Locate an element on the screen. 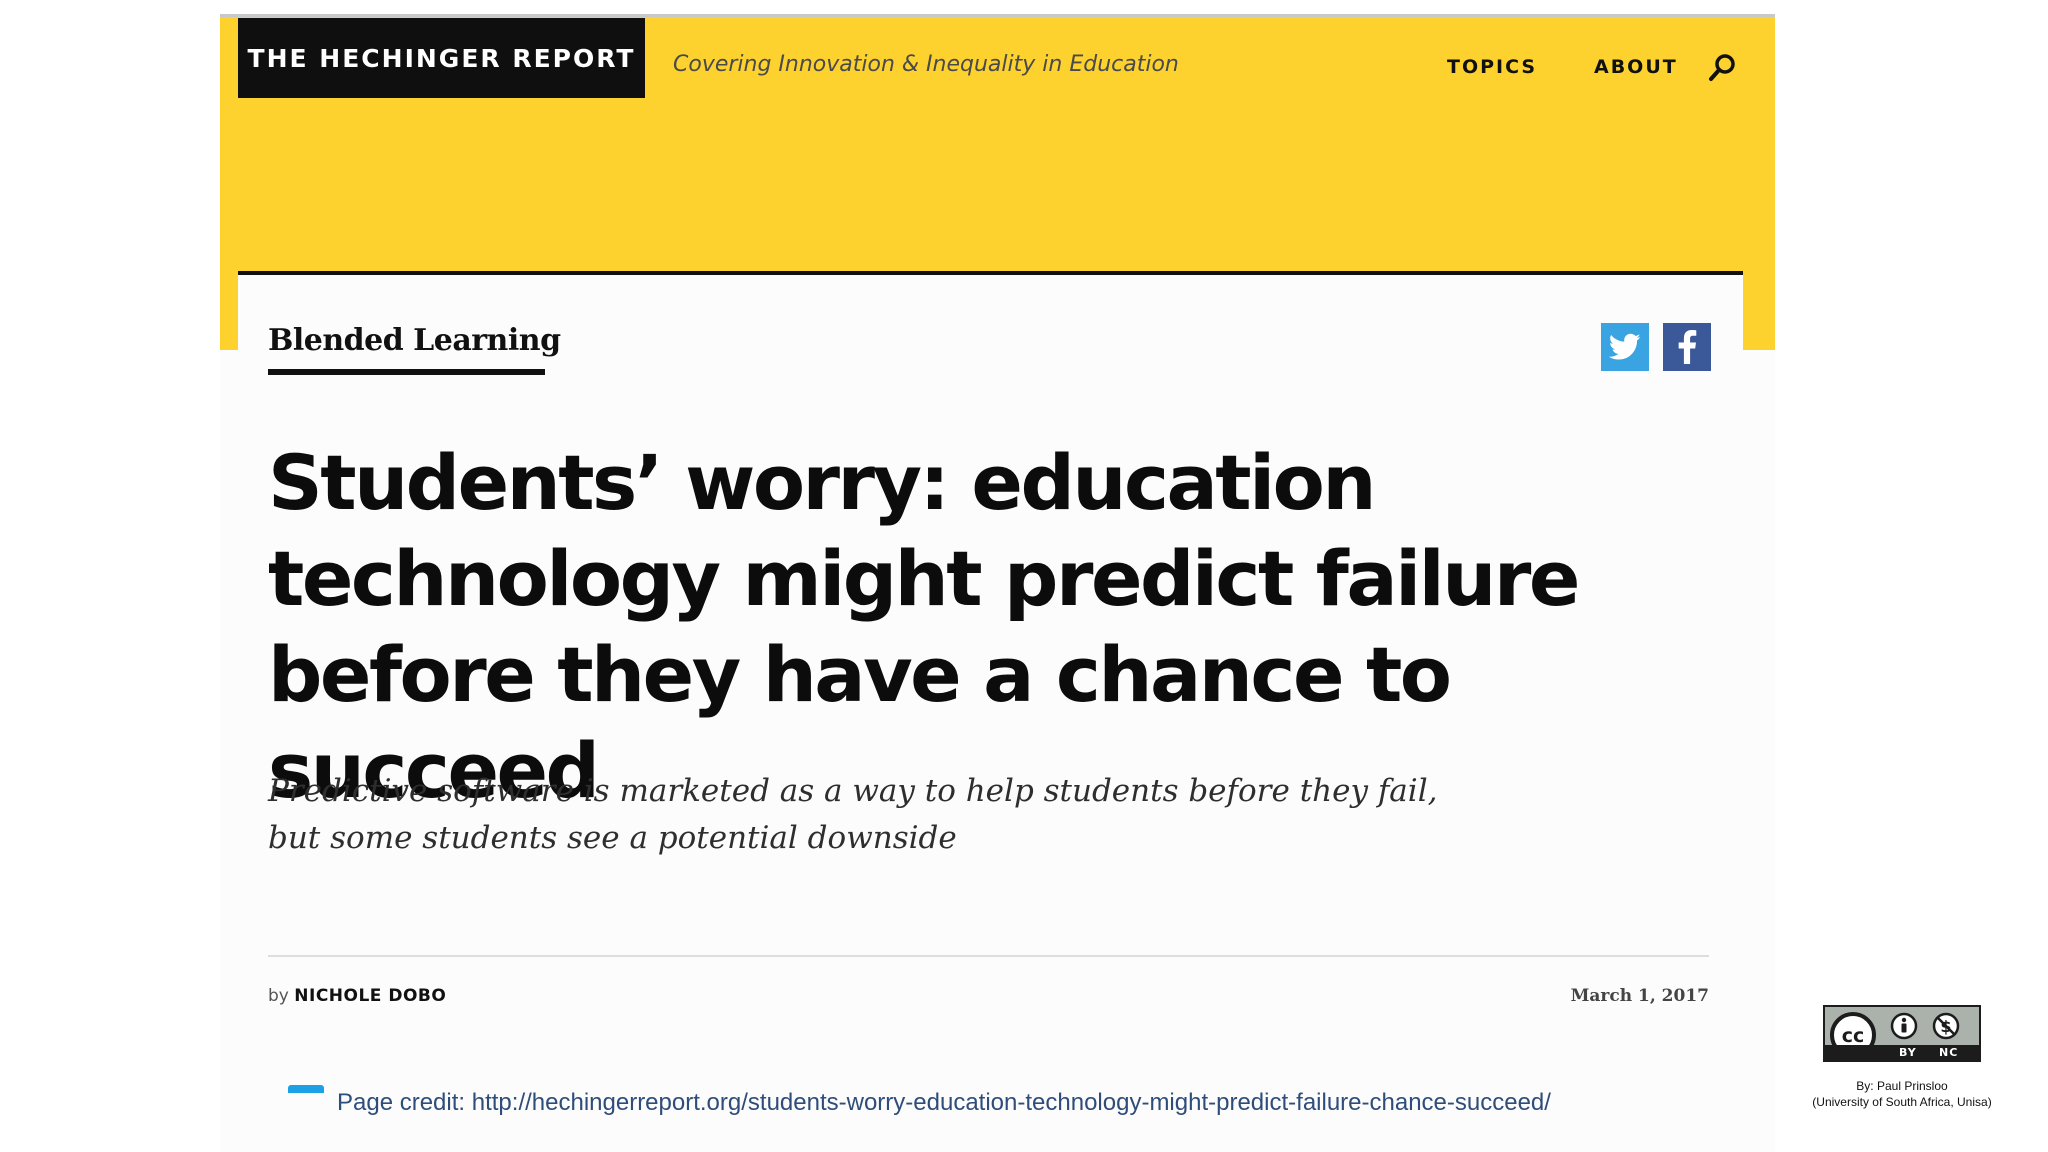  share-twitter-button is located at coordinates (1625, 347).